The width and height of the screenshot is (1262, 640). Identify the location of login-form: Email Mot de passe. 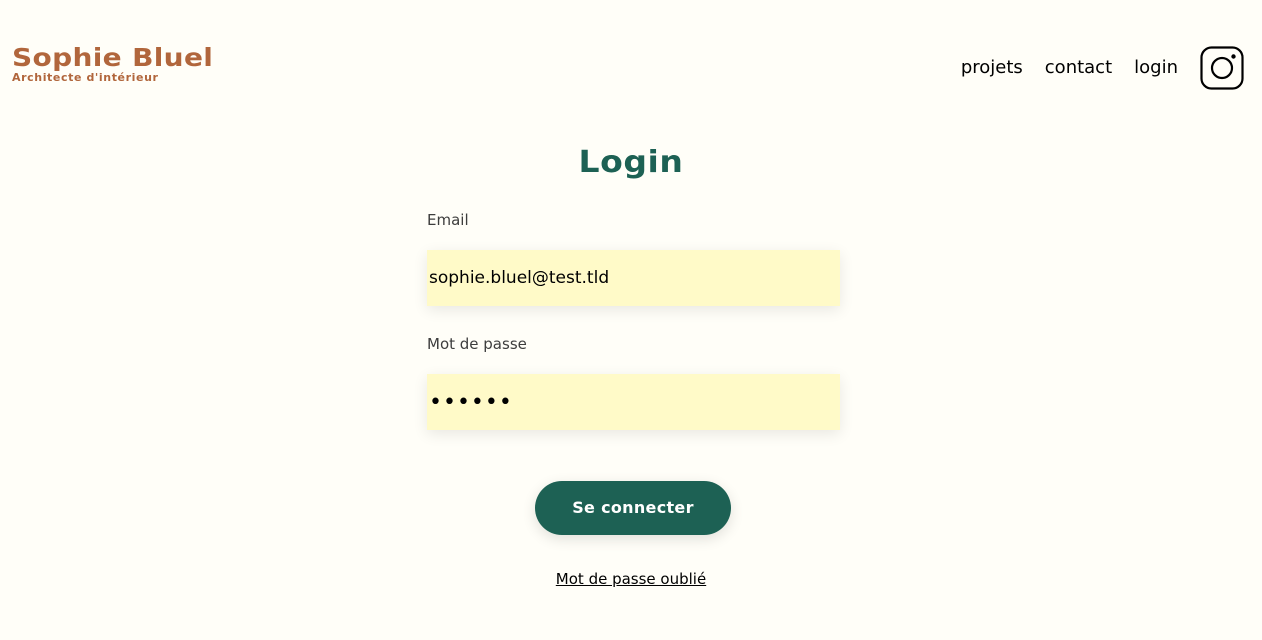
(633, 320).